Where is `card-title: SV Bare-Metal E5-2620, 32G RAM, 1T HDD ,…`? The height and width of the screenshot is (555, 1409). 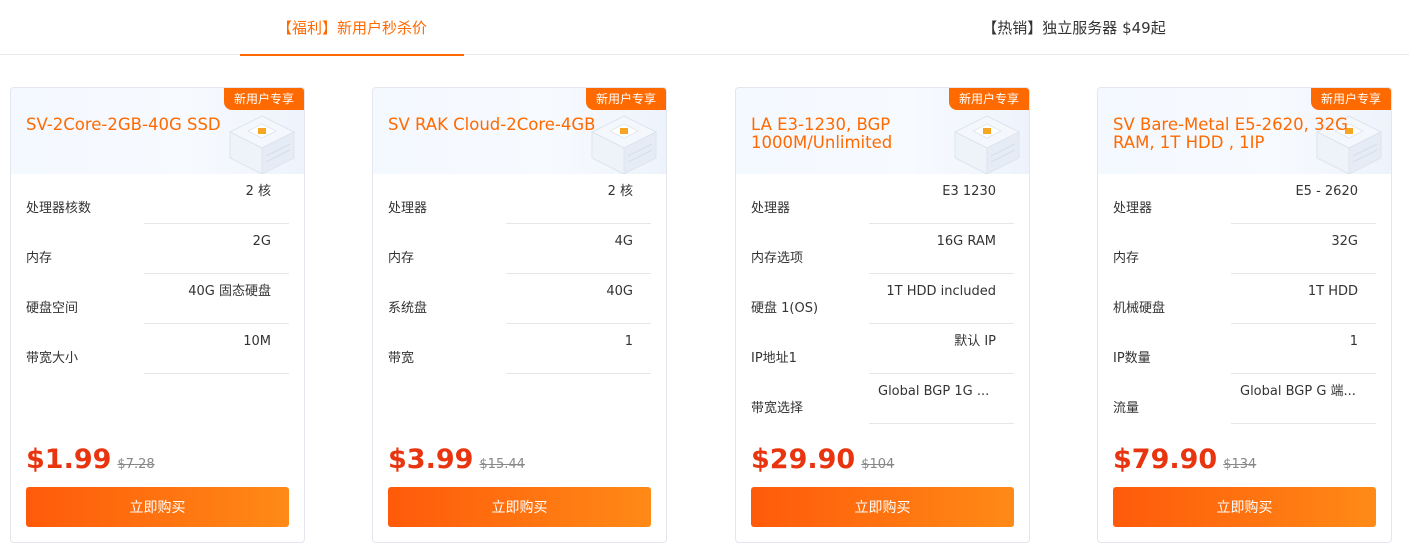
card-title: SV Bare-Metal E5-2620, 32G RAM, 1T HDD ,… is located at coordinates (1230, 133).